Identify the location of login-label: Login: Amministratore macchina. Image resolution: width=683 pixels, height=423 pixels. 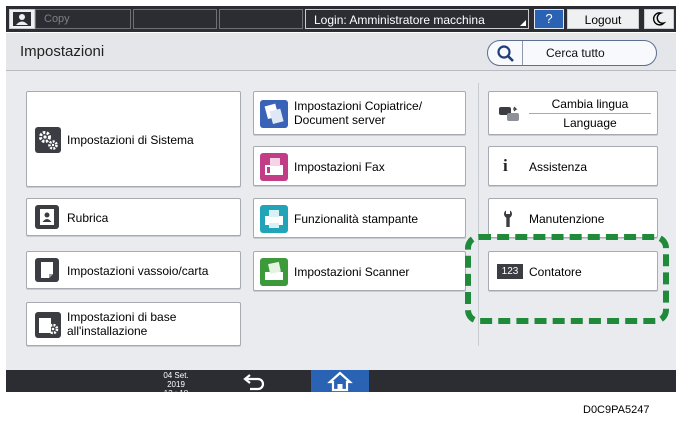
(399, 20).